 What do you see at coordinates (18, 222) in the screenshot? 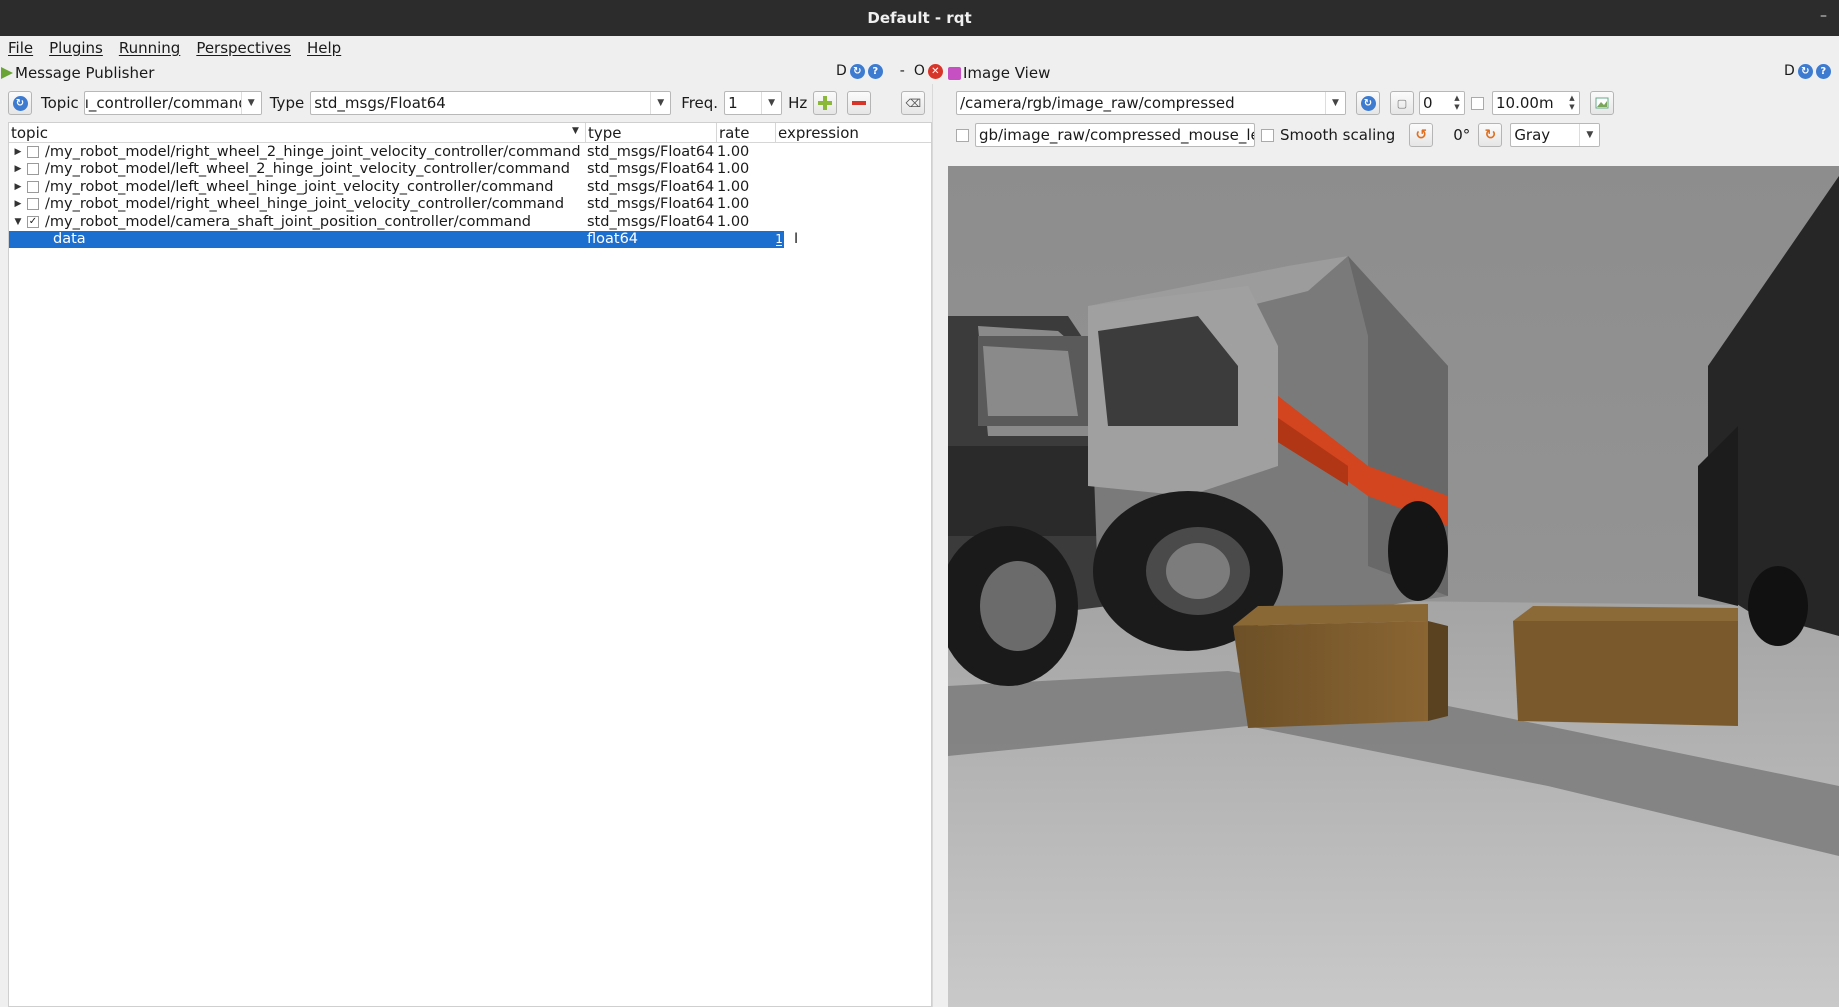
I see `collapse-arrow-icon: ▼` at bounding box center [18, 222].